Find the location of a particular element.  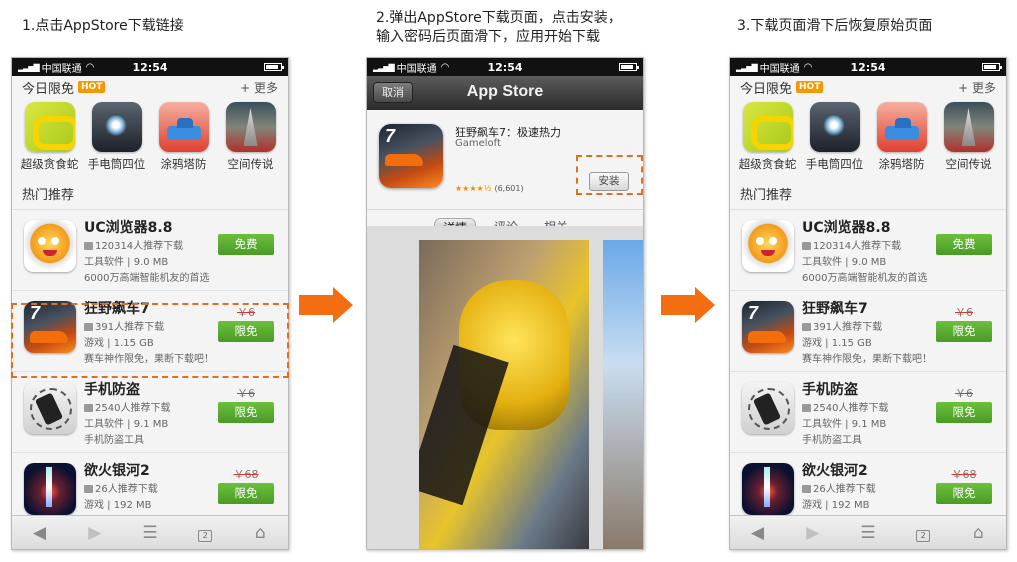

step3-caption: 3.下载页面滑下后恢复原始页面 is located at coordinates (835, 26).